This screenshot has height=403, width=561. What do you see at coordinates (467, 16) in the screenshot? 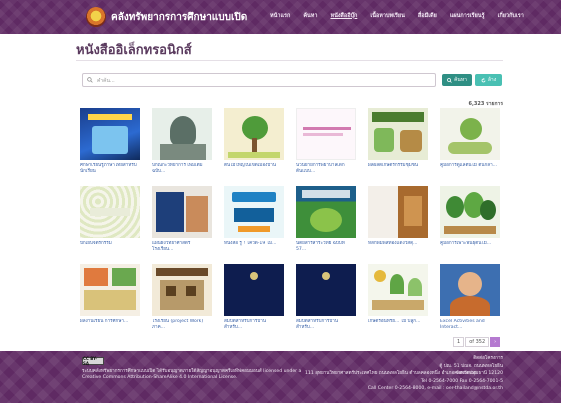
I see `menu-item-plans: แผนการเรียนรู้` at bounding box center [467, 16].